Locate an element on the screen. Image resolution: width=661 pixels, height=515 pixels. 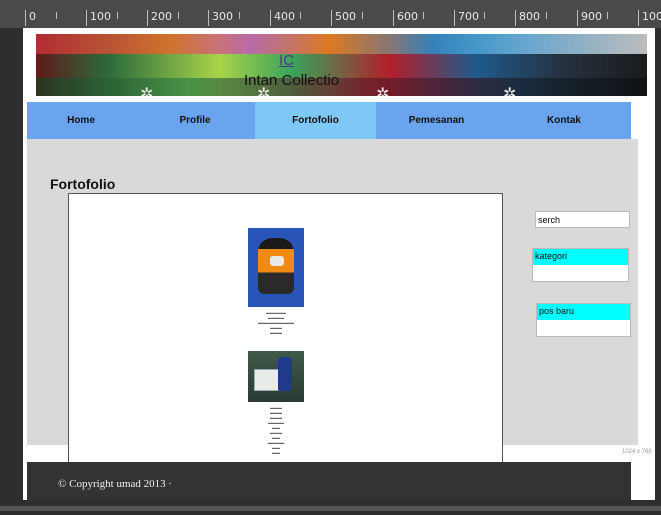
photo-caption-lines: ▬▬▬▬▬ ▬▬▬▬ ▬▬▬▬▬▬▬▬▬ ▬▬▬ ▬▬▬ is located at coordinates (276, 322).